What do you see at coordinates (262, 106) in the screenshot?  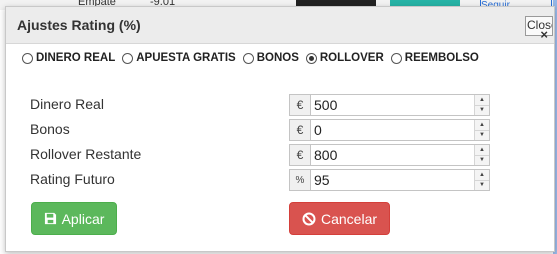 I see `field-dinero-real: Dinero Real € ▲ ▼` at bounding box center [262, 106].